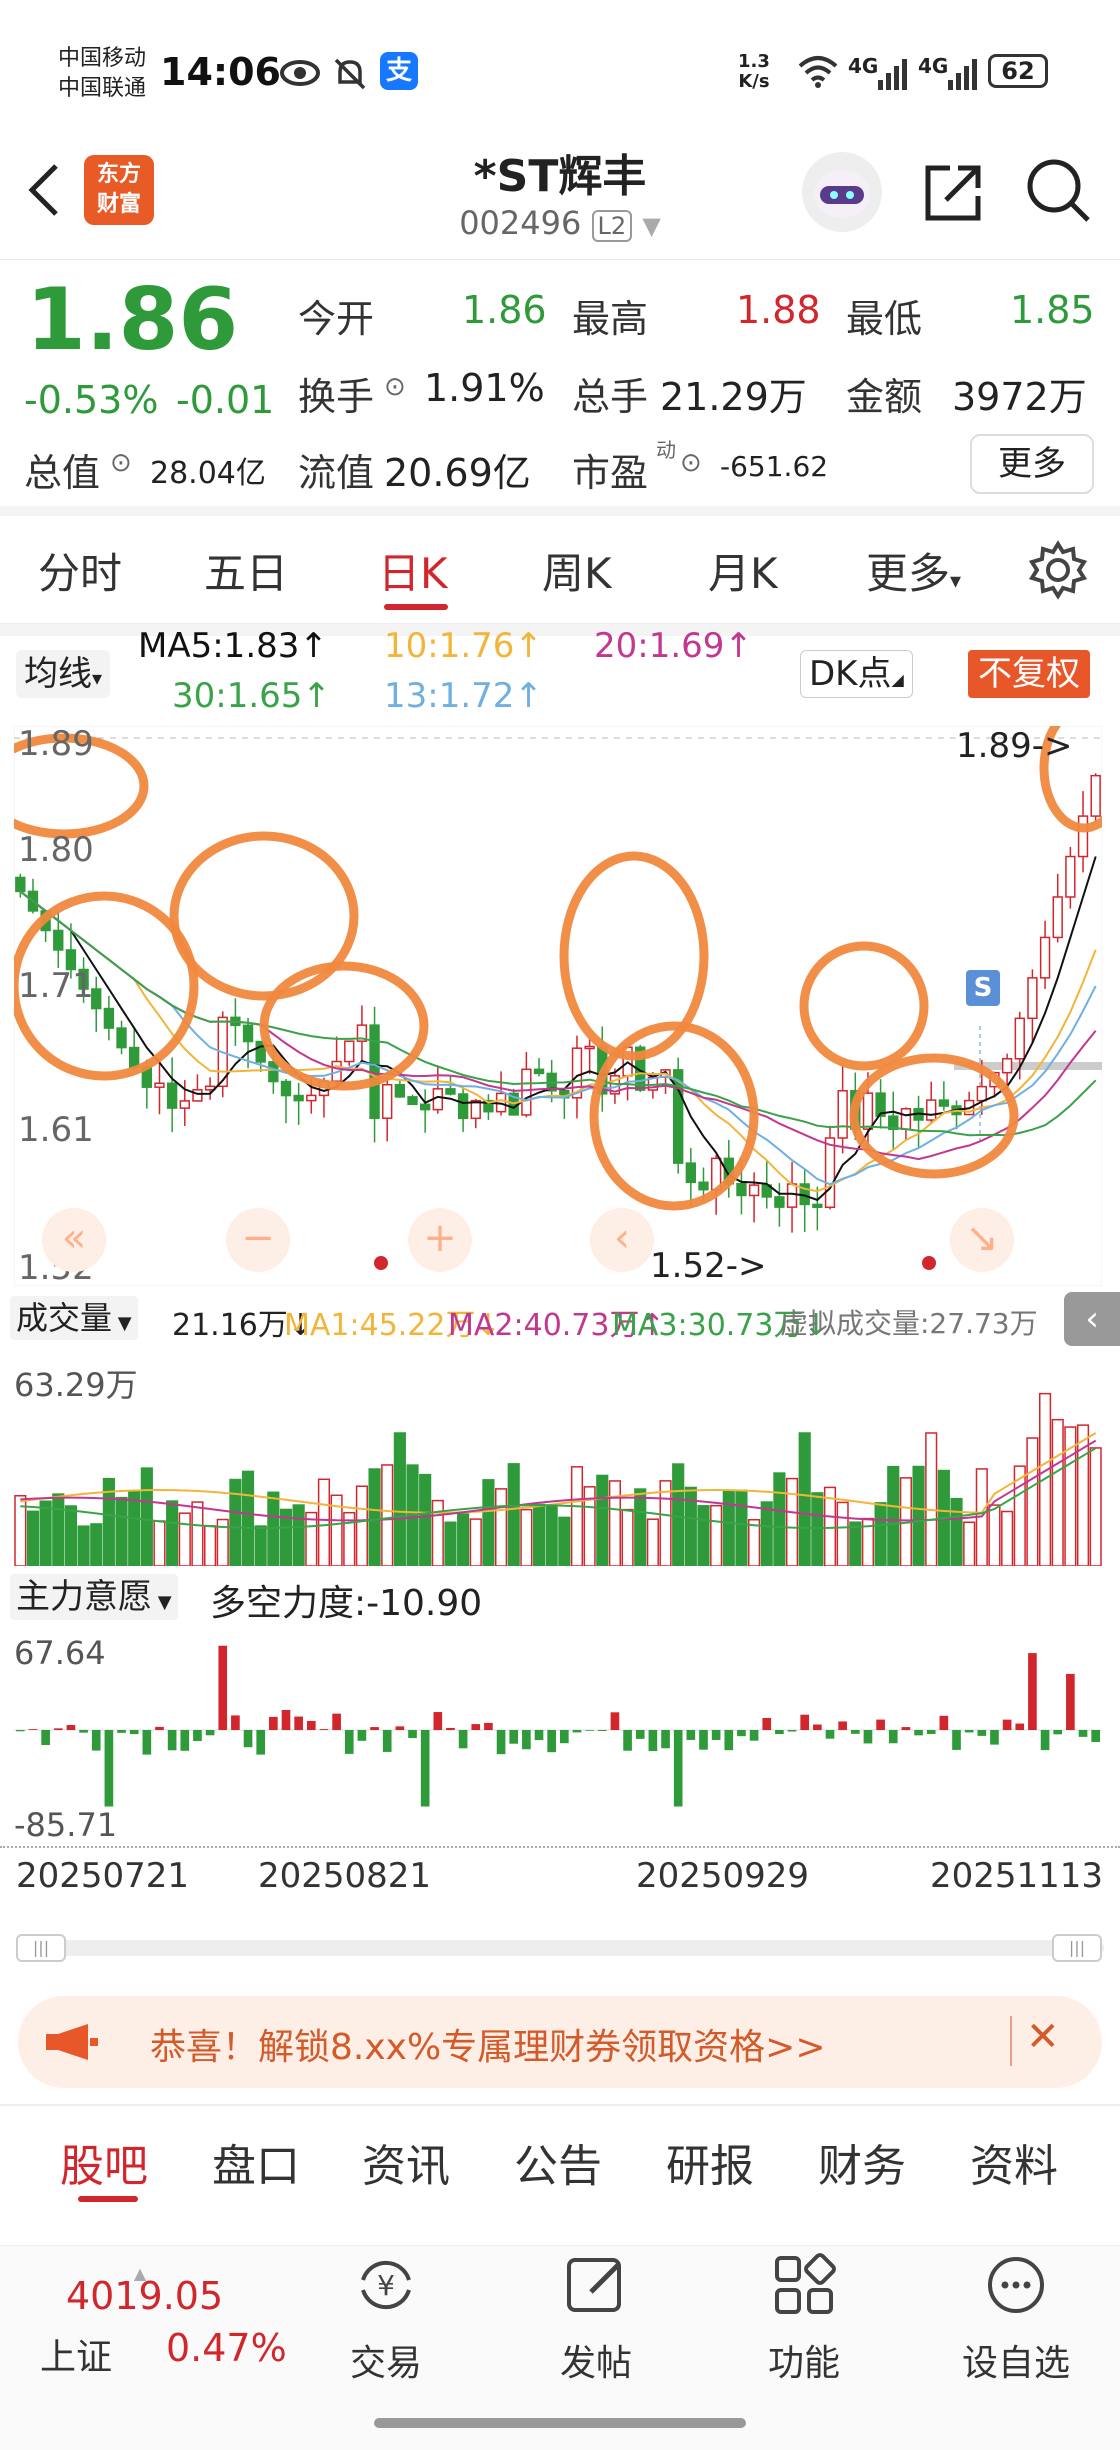 The width and height of the screenshot is (1120, 2450). What do you see at coordinates (226, 2348) in the screenshot?
I see `index-change: 0.47%` at bounding box center [226, 2348].